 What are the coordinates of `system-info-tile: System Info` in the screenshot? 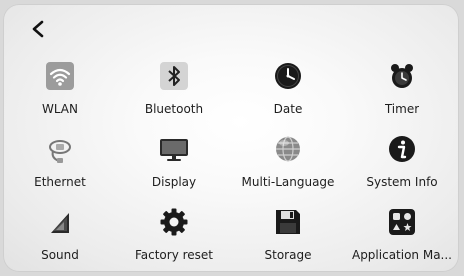 It's located at (402, 165).